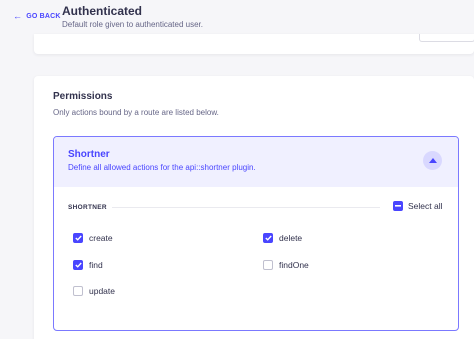 This screenshot has width=474, height=339. Describe the element at coordinates (291, 238) in the screenshot. I see `action-label: delete` at that location.